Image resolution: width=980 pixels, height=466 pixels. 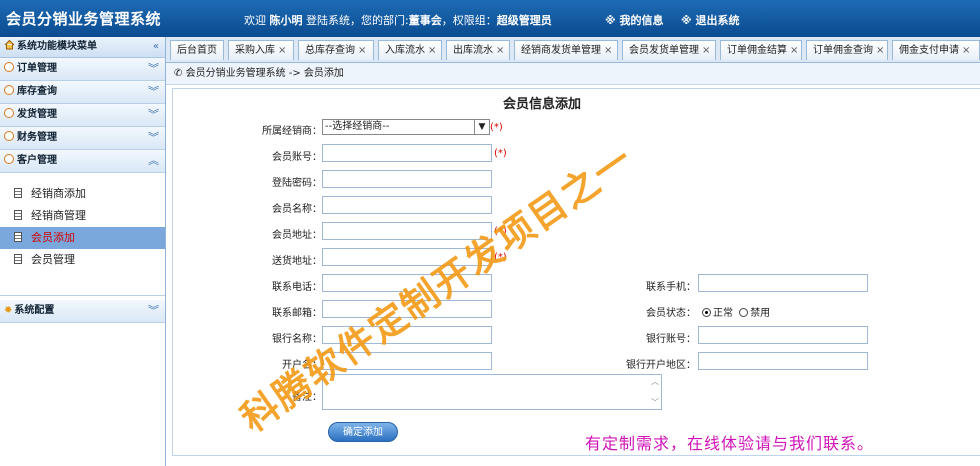 I want to click on bank-account-input, so click(x=783, y=335).